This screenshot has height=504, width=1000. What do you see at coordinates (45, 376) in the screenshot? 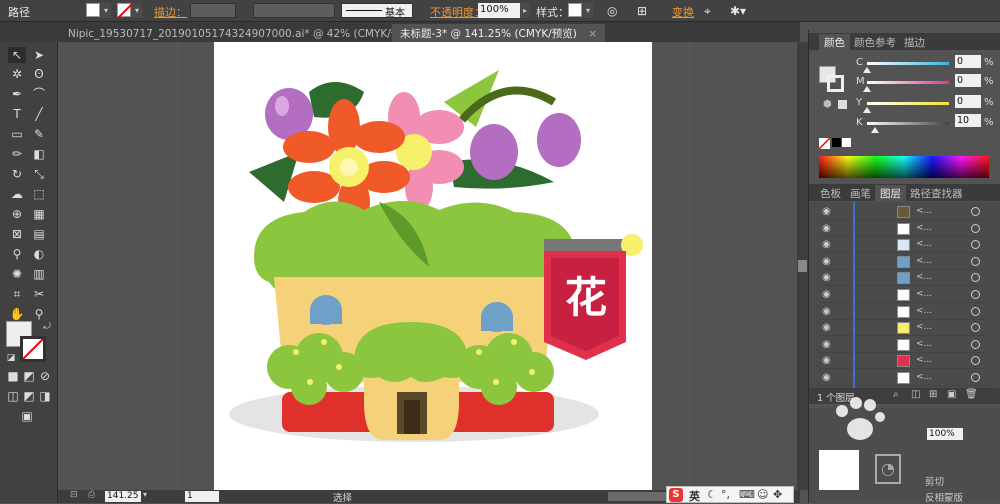
I see `none-mode-icon: ⊘` at bounding box center [45, 376].